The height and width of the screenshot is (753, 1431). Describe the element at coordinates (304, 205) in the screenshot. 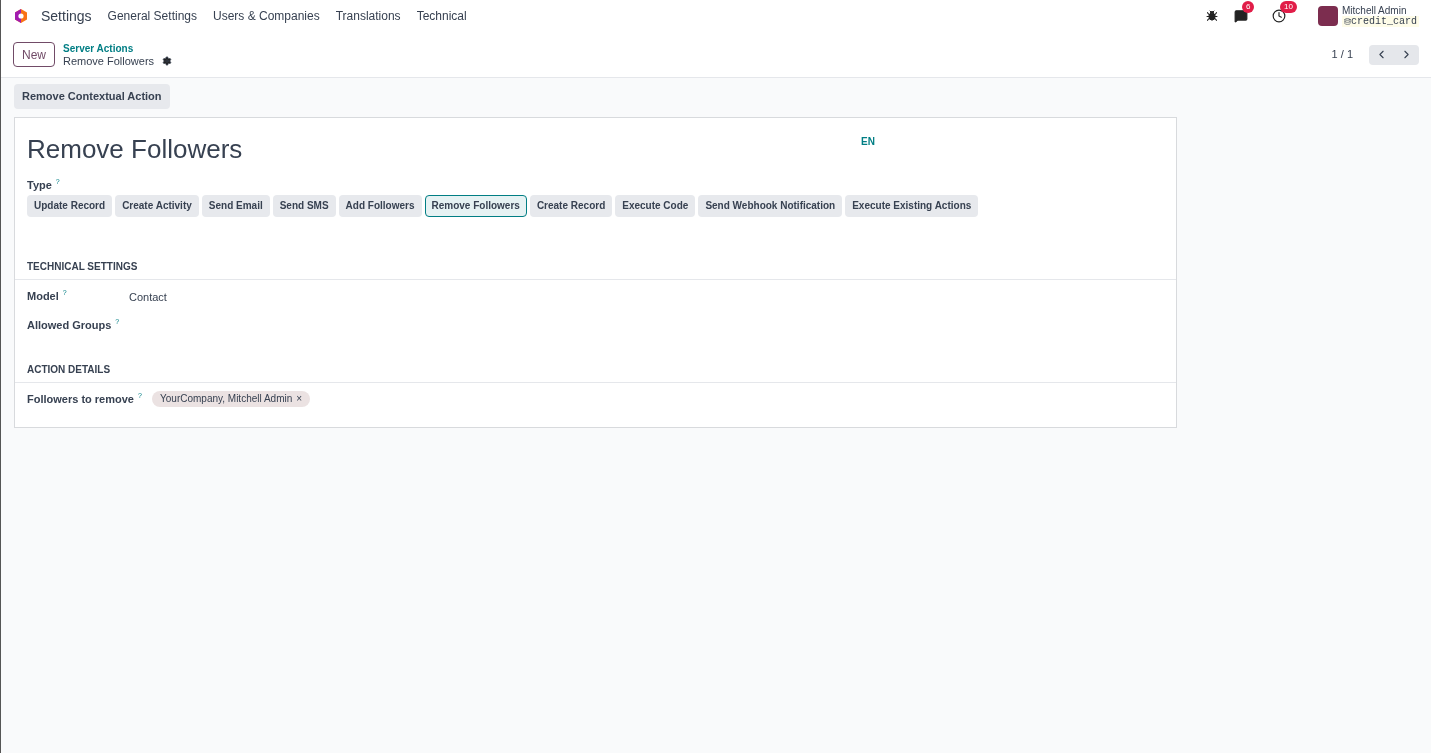

I see `type-option: Send SMS` at that location.